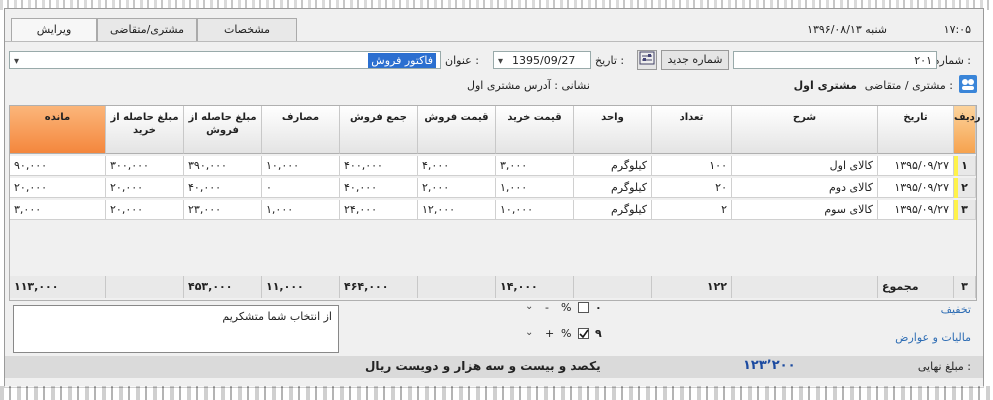  Describe the element at coordinates (301, 210) in the screenshot. I see `cell-cost: ۱,۰۰۰` at that location.